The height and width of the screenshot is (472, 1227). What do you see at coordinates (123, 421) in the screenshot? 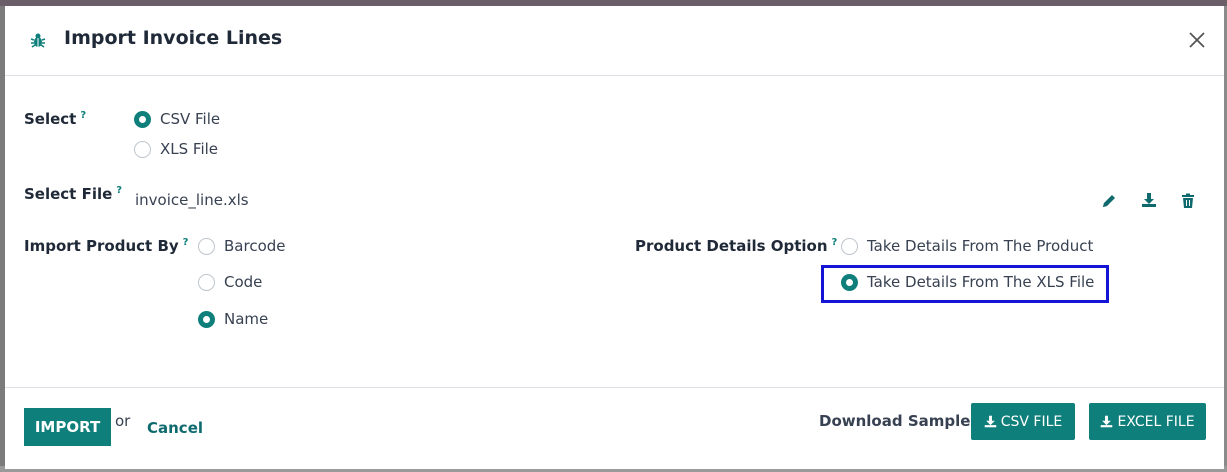
I see `or-text: or` at bounding box center [123, 421].